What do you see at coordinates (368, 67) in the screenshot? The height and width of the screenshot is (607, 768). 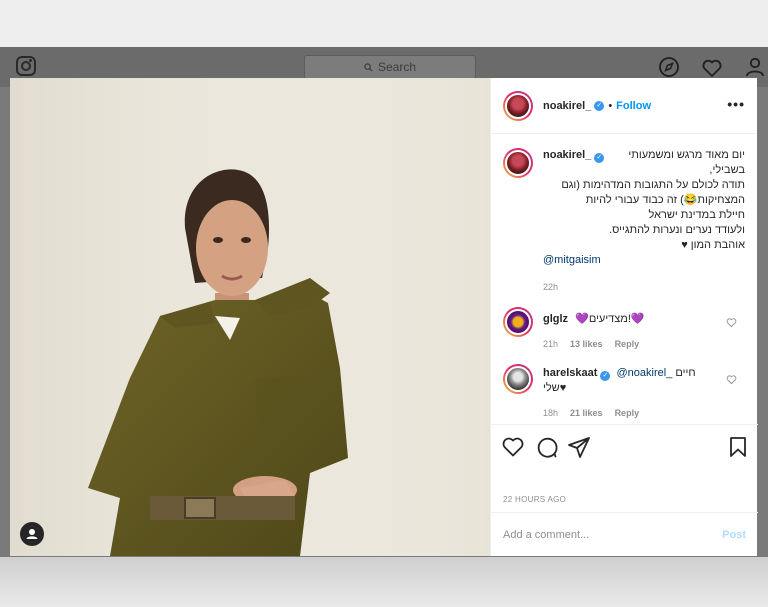 I see `search-icon` at bounding box center [368, 67].